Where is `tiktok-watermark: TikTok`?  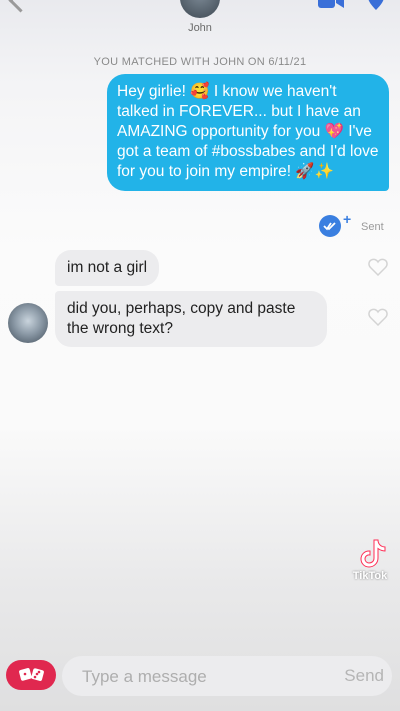 tiktok-watermark: TikTok is located at coordinates (370, 568).